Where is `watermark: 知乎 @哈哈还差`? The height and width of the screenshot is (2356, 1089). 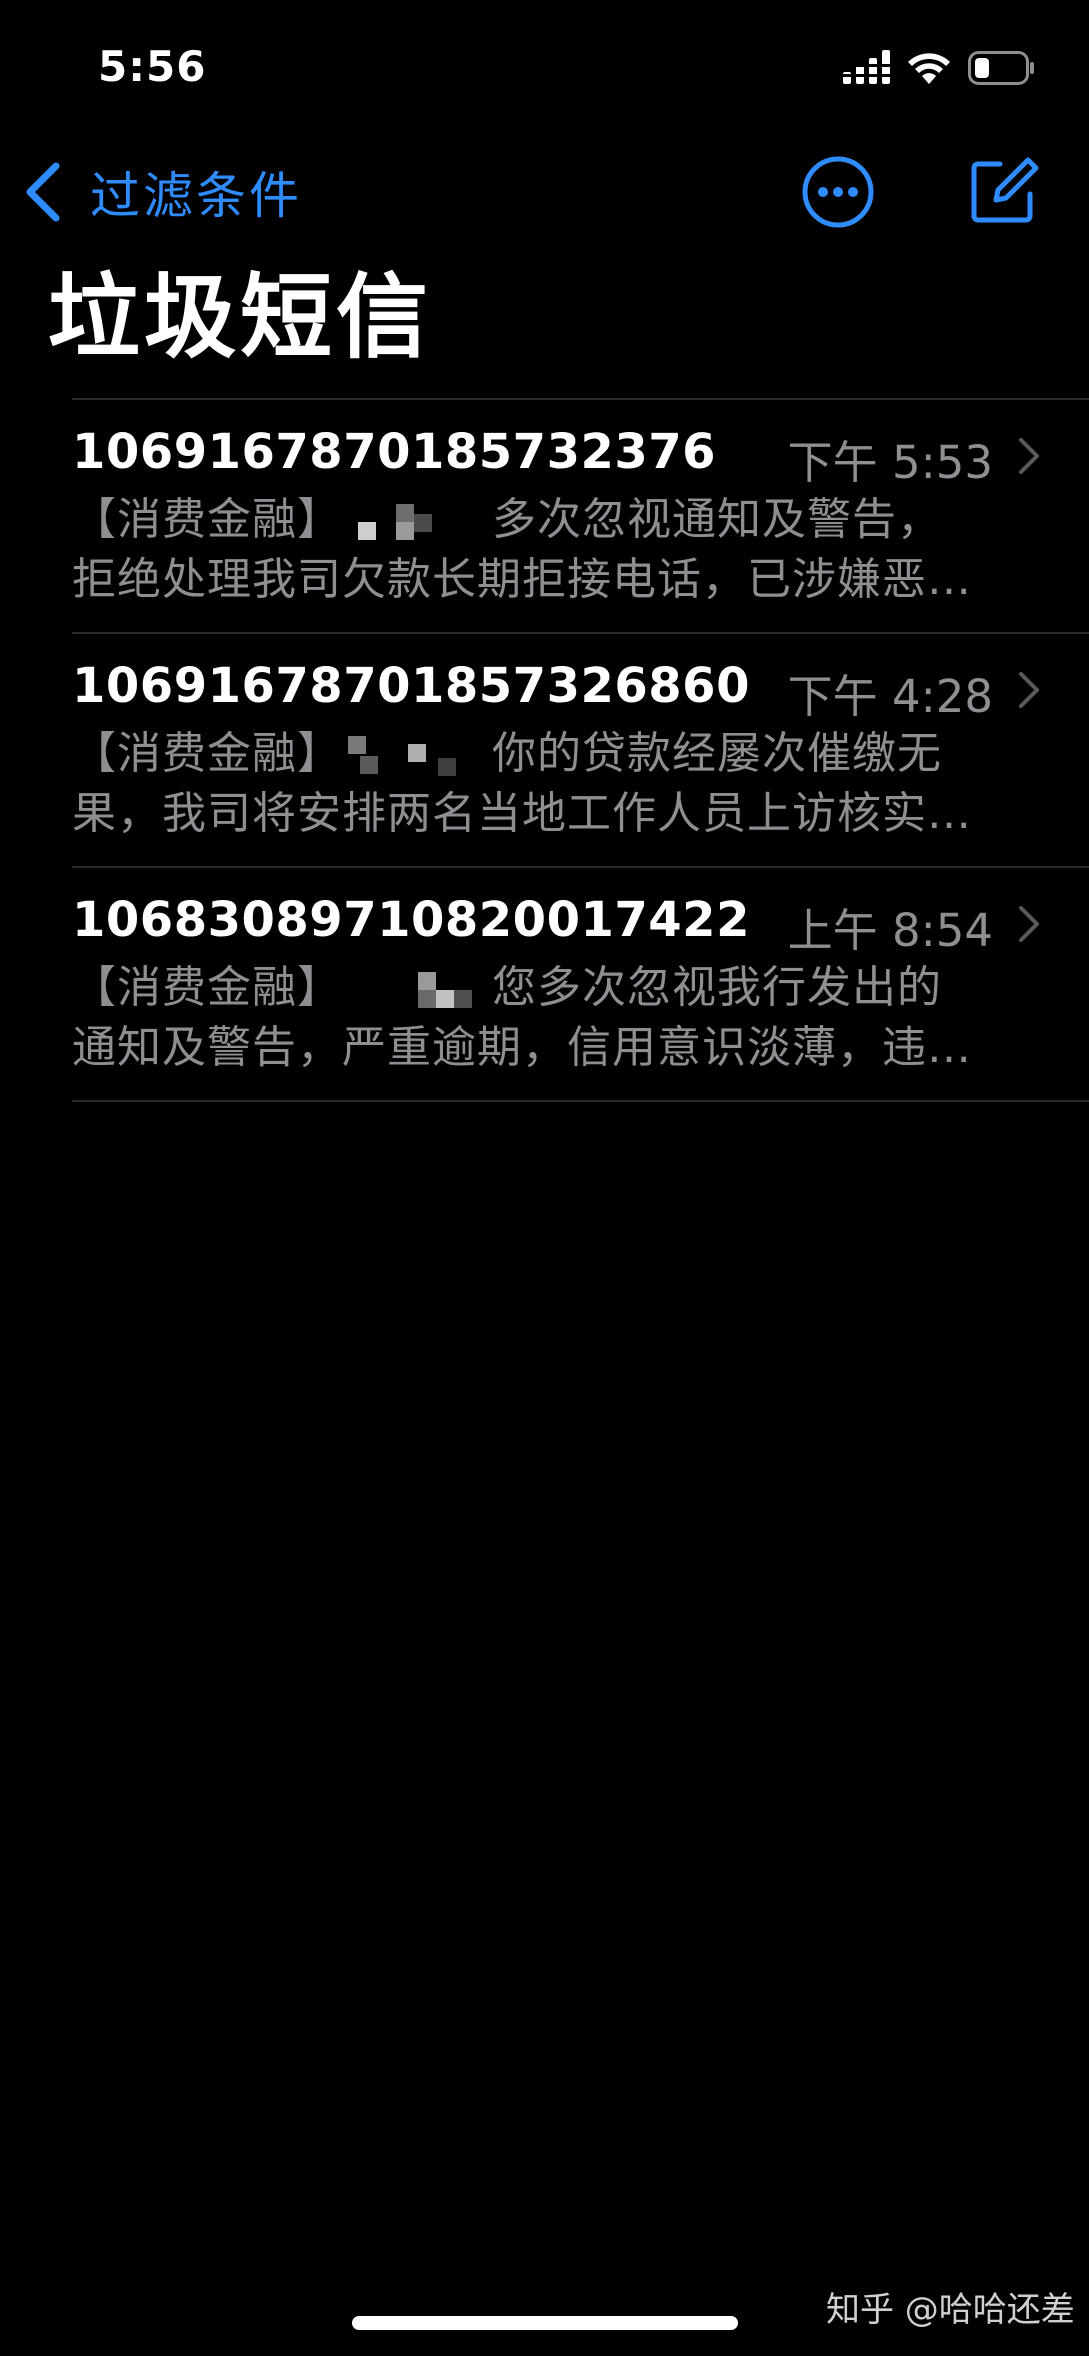 watermark: 知乎 @哈哈还差 is located at coordinates (950, 2310).